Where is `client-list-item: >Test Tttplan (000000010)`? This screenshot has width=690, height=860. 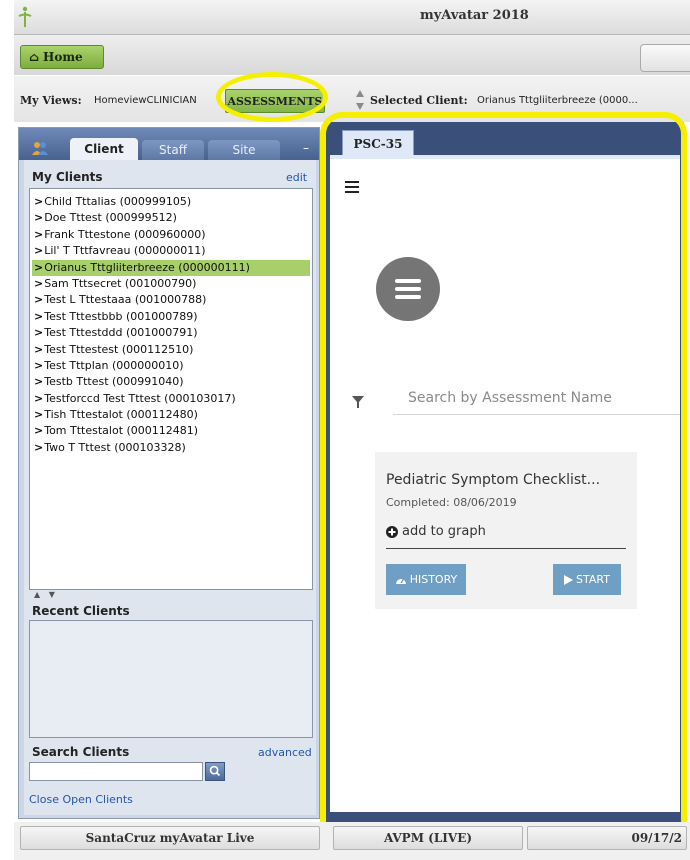
client-list-item: >Test Tttplan (000000010) is located at coordinates (171, 366).